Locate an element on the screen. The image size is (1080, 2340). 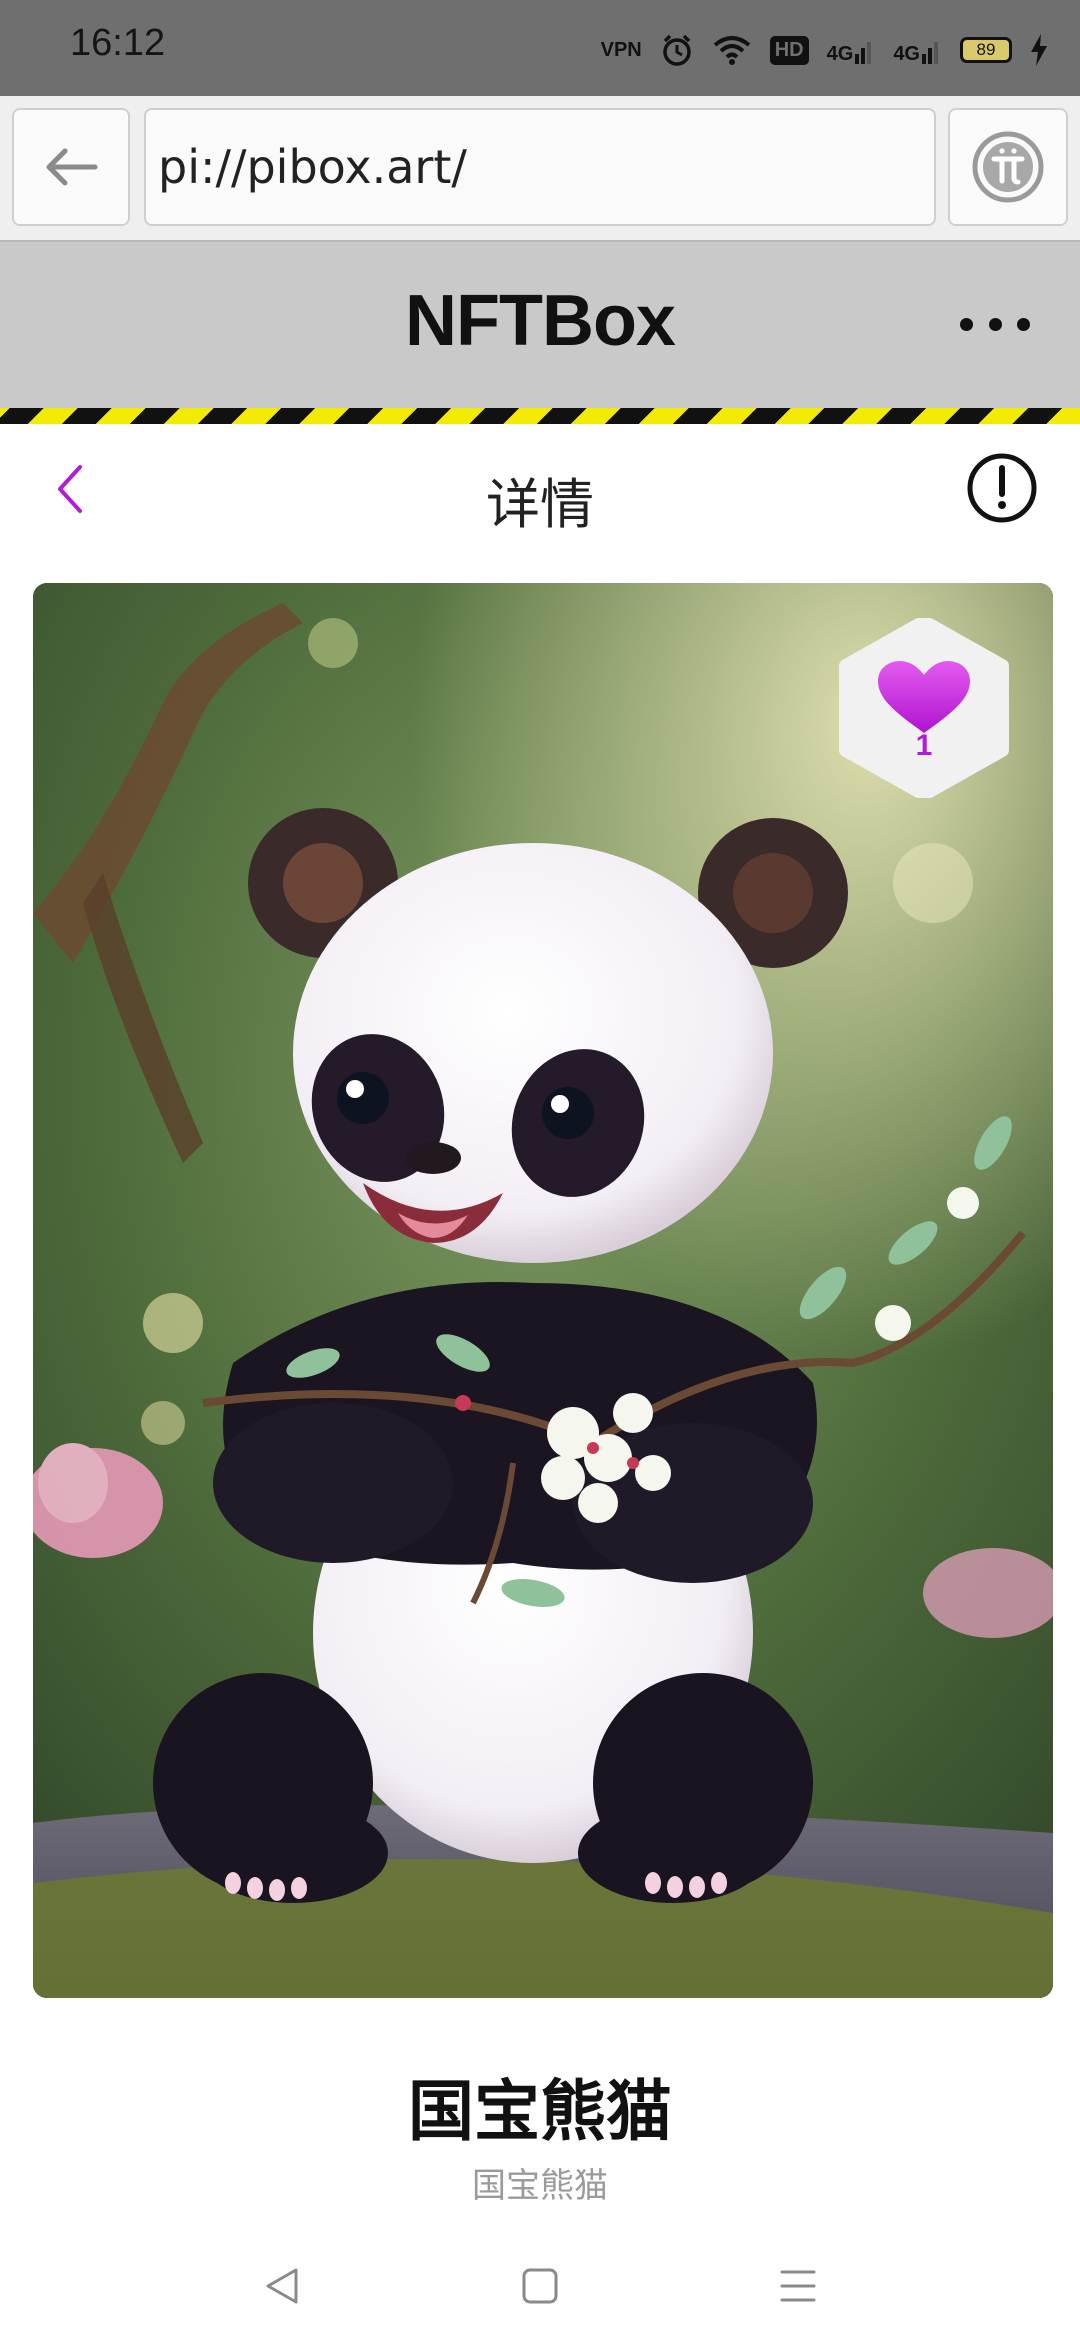
triangle-back-icon is located at coordinates (282, 2286).